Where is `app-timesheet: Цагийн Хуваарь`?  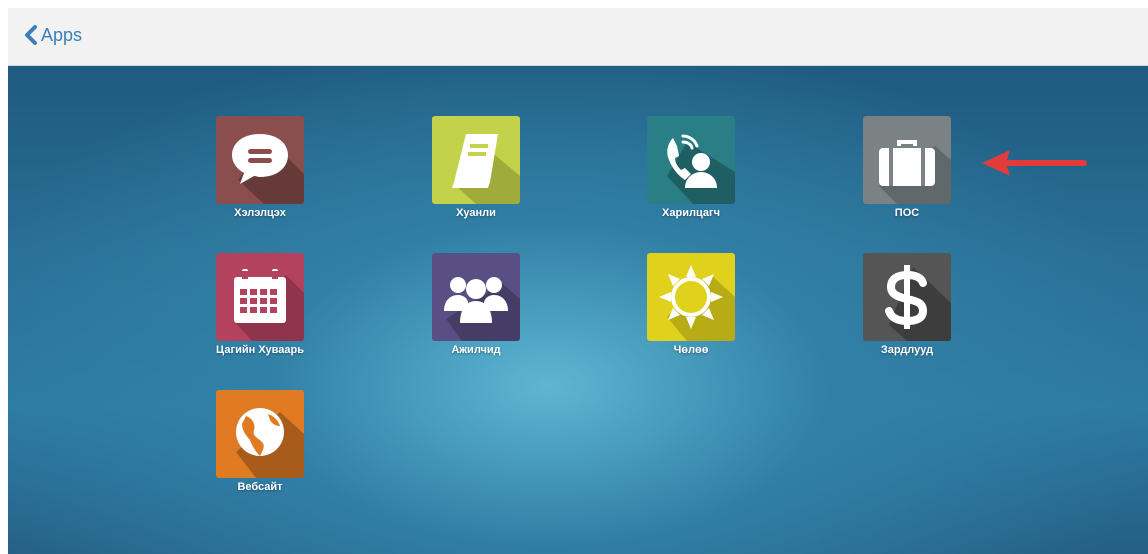 app-timesheet: Цагийн Хуваарь is located at coordinates (260, 308).